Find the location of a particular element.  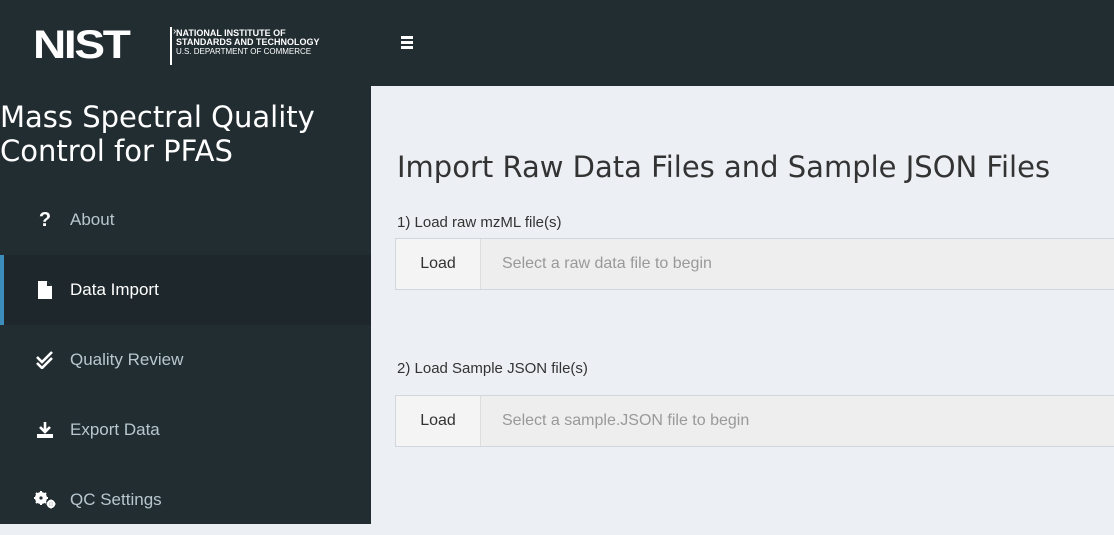

raw-file-input-group: Load is located at coordinates (754, 264).